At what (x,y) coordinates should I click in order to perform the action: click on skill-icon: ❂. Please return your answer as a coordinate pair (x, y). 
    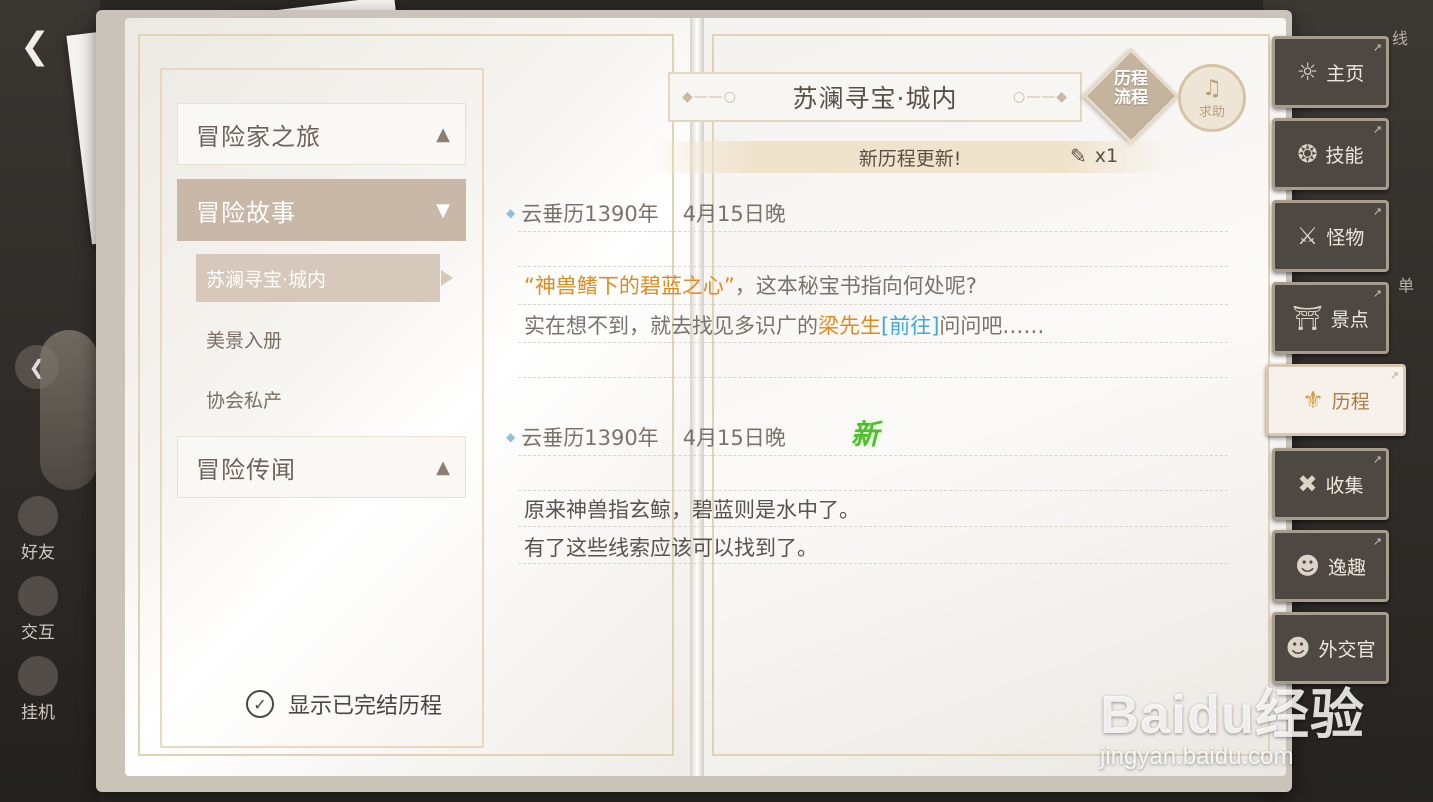
    Looking at the image, I should click on (1307, 154).